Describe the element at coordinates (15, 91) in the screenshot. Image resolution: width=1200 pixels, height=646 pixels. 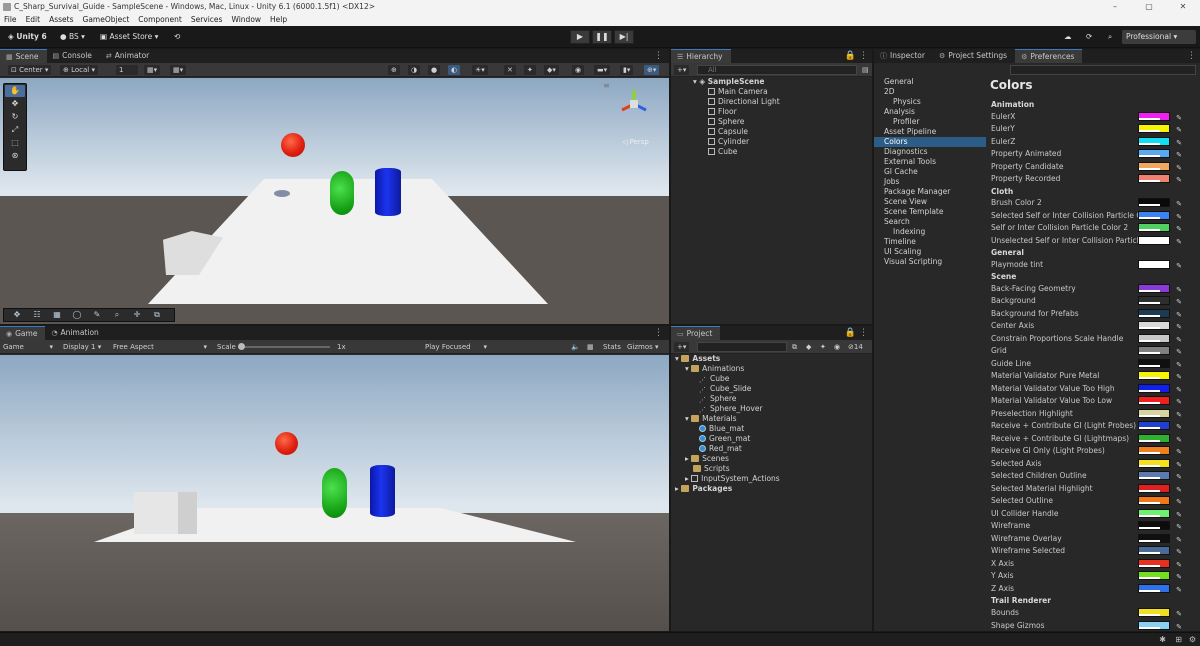
I see `hand-tool-icon: ✋` at that location.